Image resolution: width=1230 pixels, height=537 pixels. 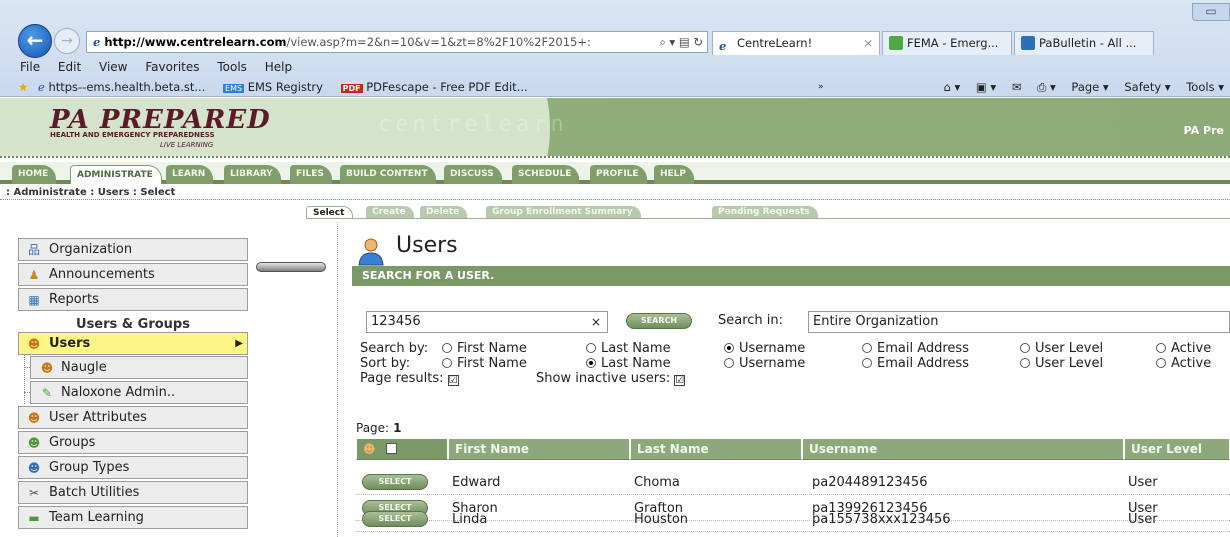 I want to click on sidebar-item-announcements: ♟ Announcements, so click(x=133, y=274).